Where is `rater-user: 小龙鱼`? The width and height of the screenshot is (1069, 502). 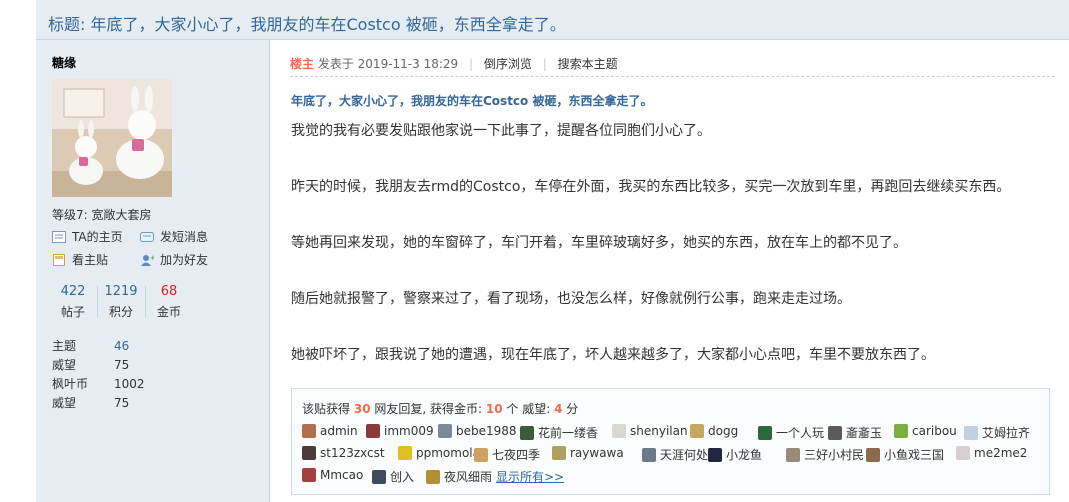 rater-user: 小龙鱼 is located at coordinates (735, 454).